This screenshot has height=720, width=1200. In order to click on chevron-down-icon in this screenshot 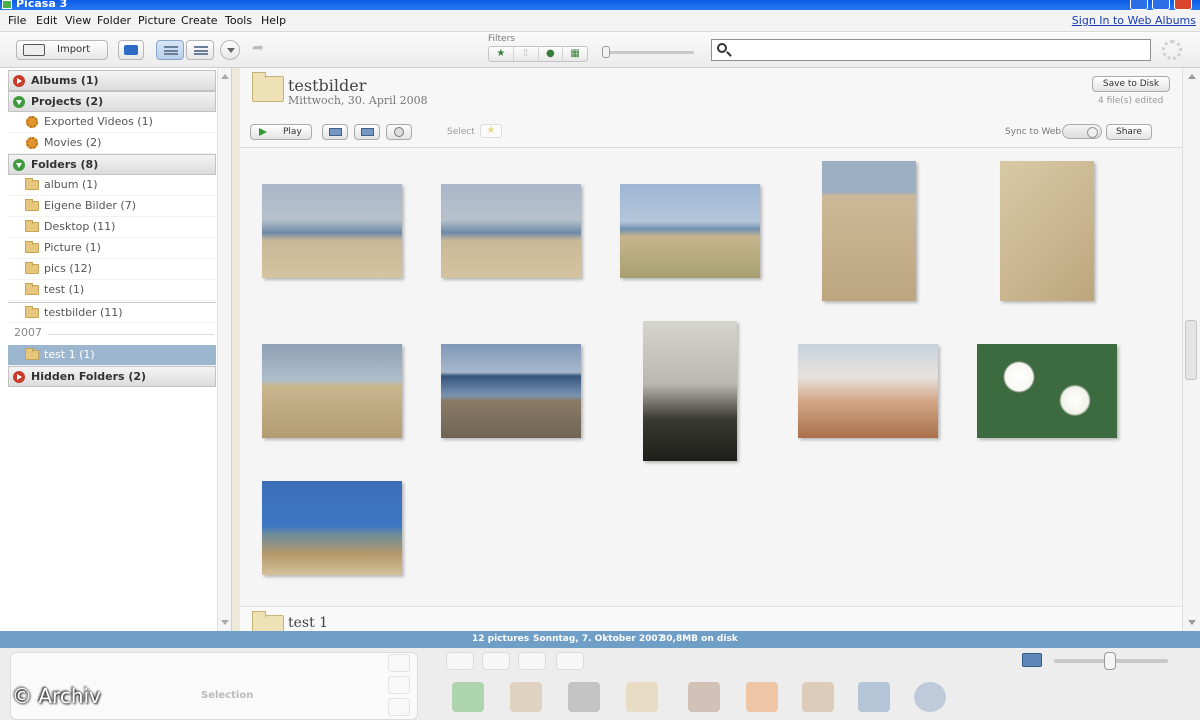, I will do `click(231, 50)`.